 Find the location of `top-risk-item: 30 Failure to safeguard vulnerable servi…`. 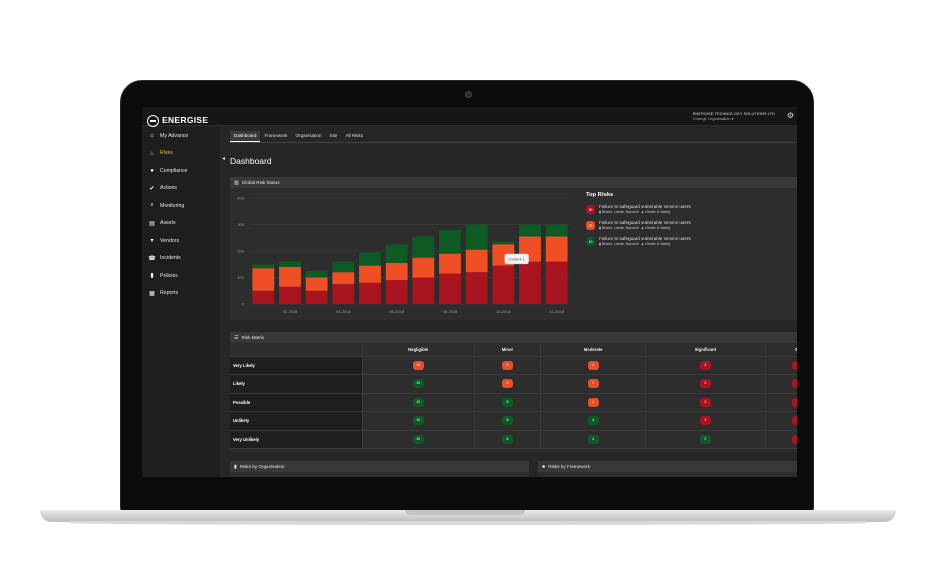

top-risk-item: 30 Failure to safeguard vulnerable servi… is located at coordinates (691, 209).